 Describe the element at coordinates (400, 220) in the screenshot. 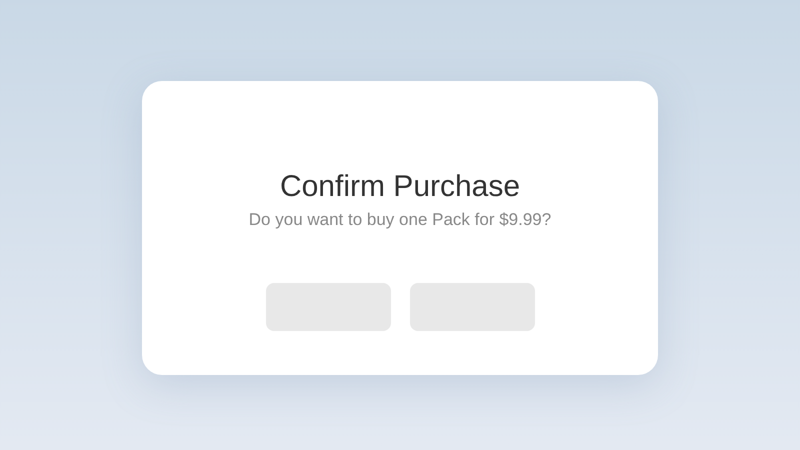

I see `dialog-message: Do you want to buy one Pack for $9.99?` at that location.